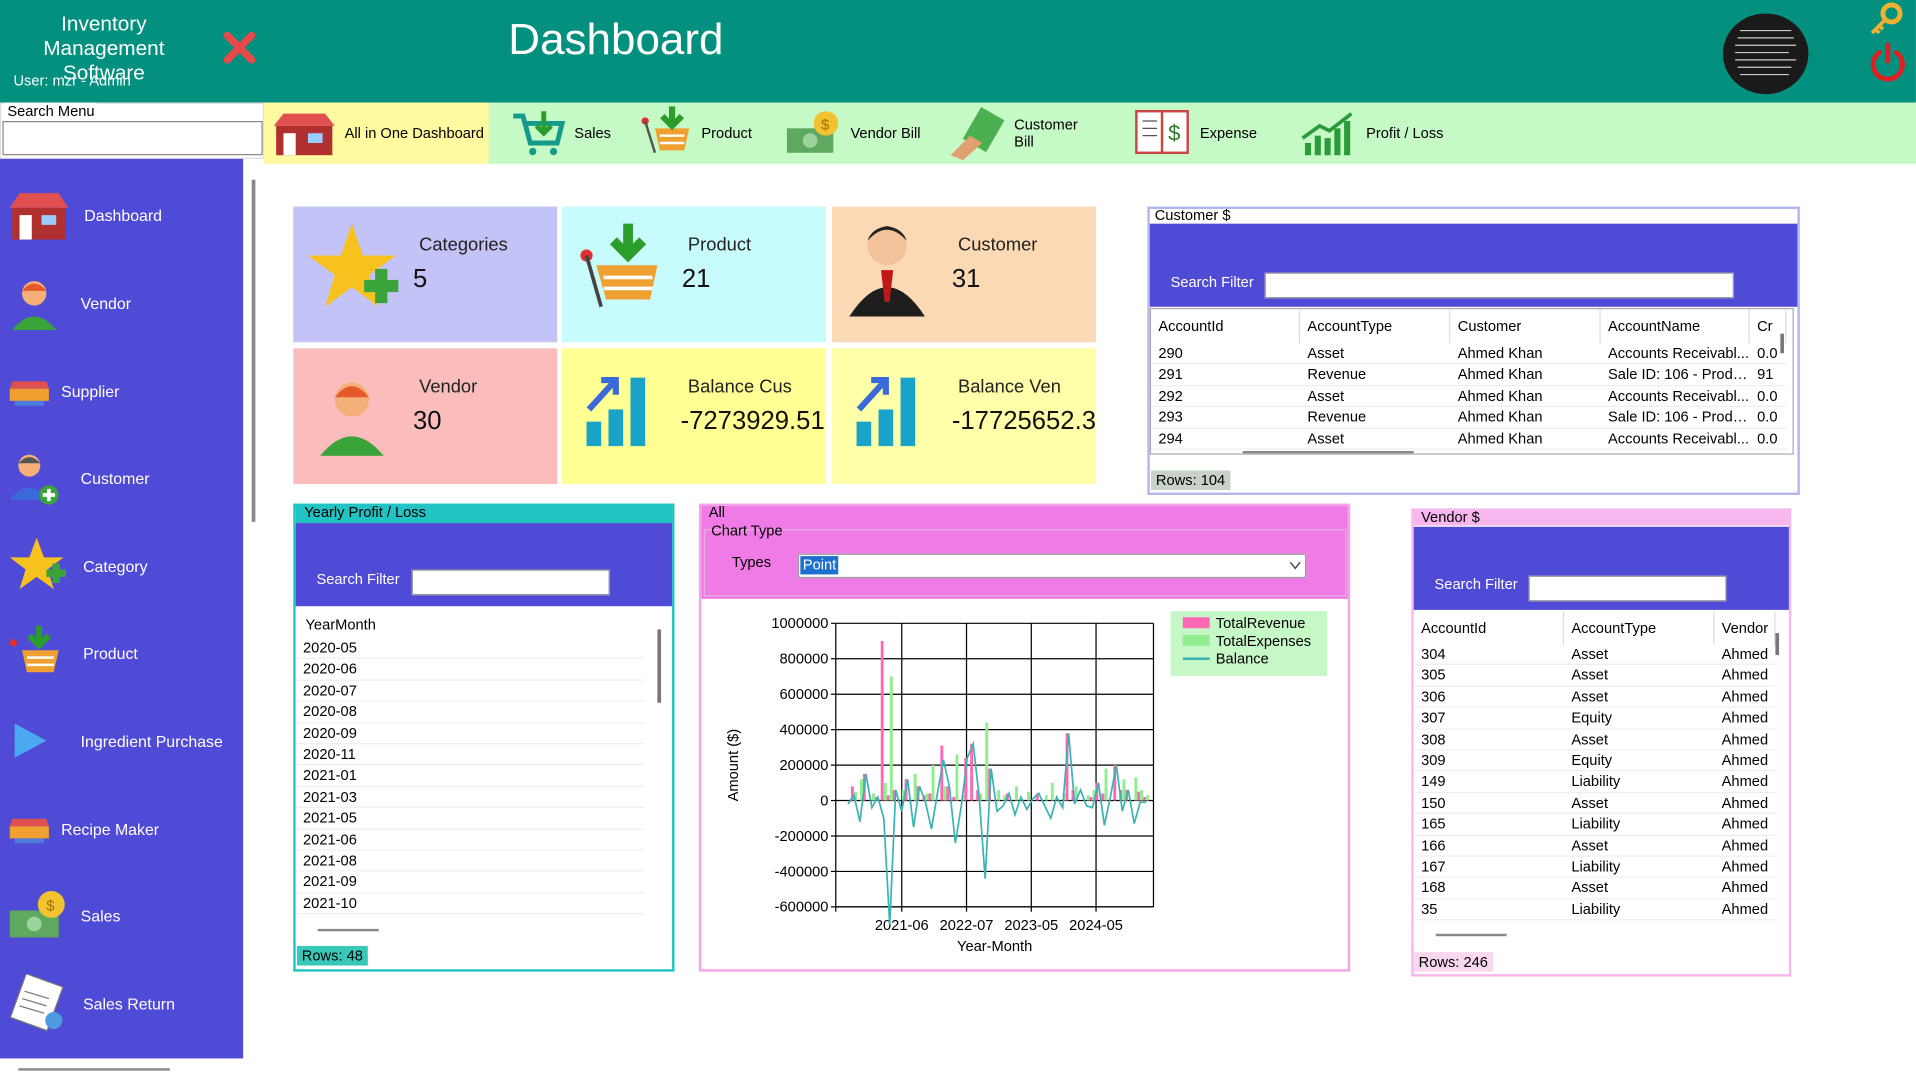 The image size is (1916, 1078). Describe the element at coordinates (121, 302) in the screenshot. I see `sidebar-item-vendor: Vendor` at that location.